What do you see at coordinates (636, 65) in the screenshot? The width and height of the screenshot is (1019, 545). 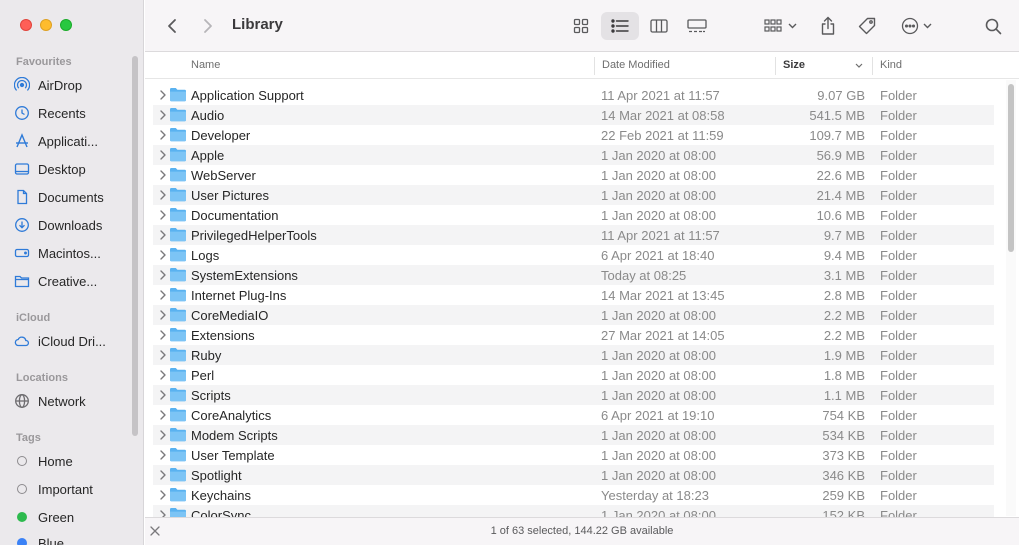 I see `column-header-date: Date Modified` at bounding box center [636, 65].